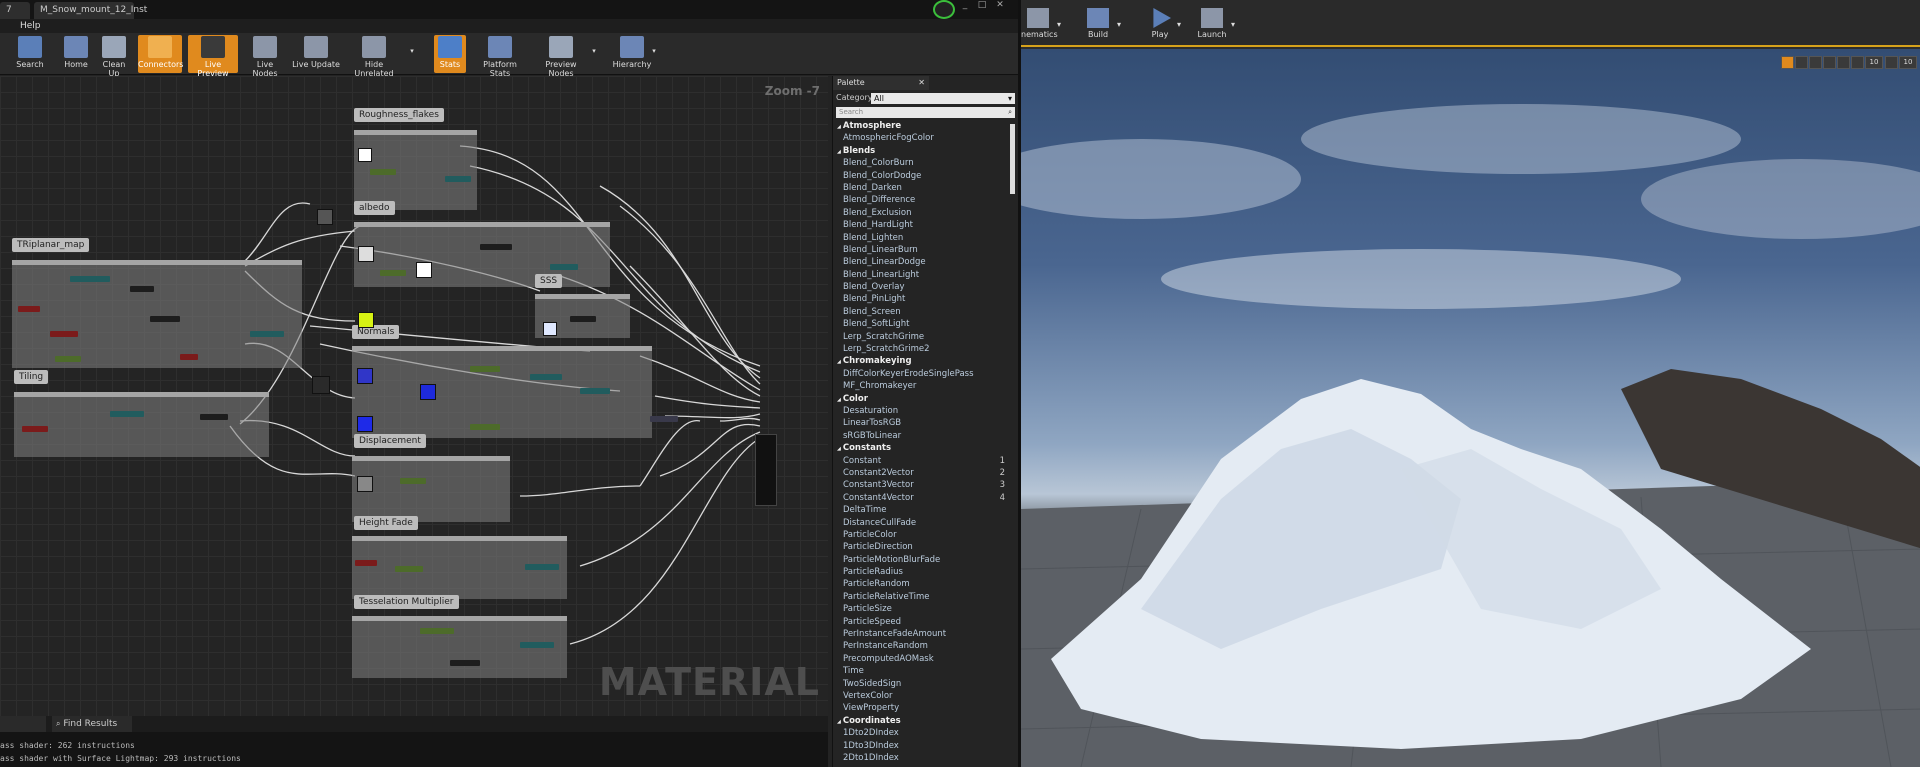 This screenshot has height=767, width=1920. What do you see at coordinates (923, 572) in the screenshot?
I see `palette-item: ParticleRadius` at bounding box center [923, 572].